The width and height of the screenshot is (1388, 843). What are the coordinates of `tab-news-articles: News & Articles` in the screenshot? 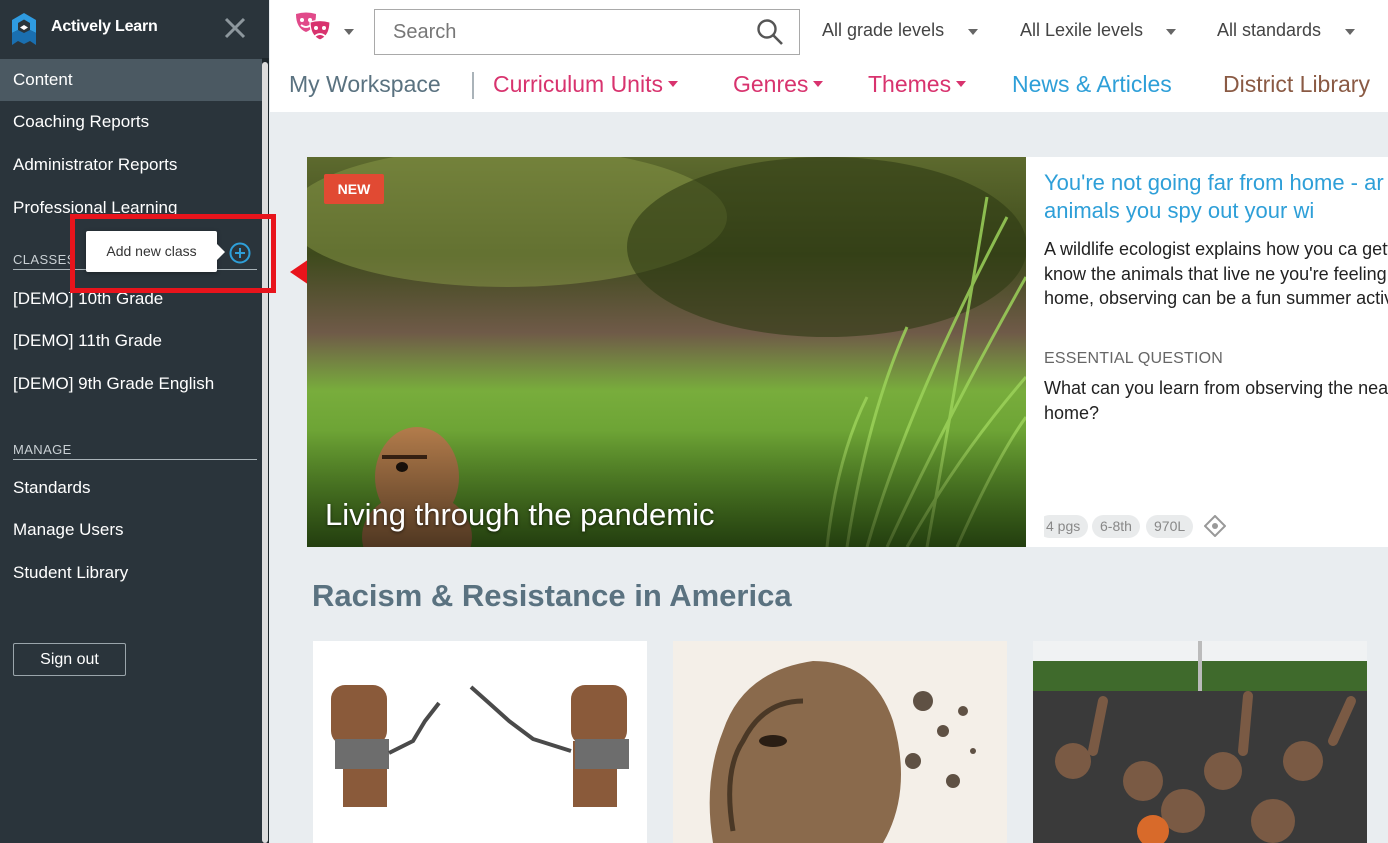 It's located at (1092, 84).